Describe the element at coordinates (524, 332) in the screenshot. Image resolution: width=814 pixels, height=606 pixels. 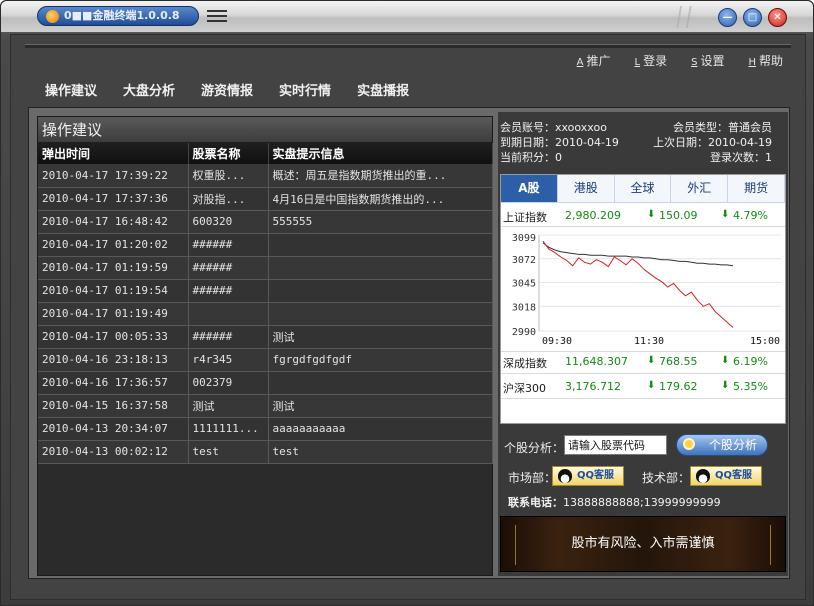
I see `y-tick-label: 2990` at that location.